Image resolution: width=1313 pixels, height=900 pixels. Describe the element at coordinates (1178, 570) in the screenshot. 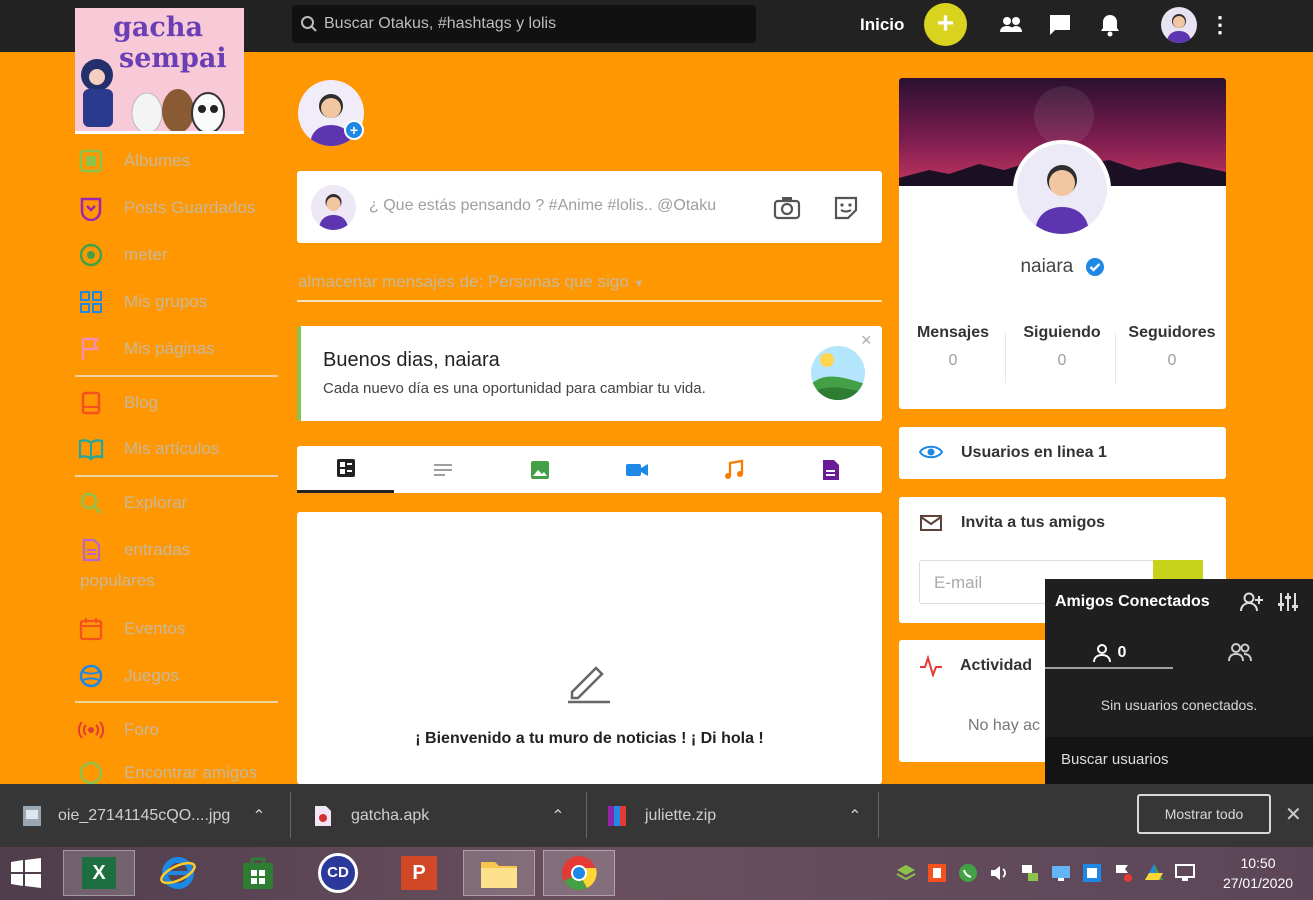

I see `send-invite-button` at that location.